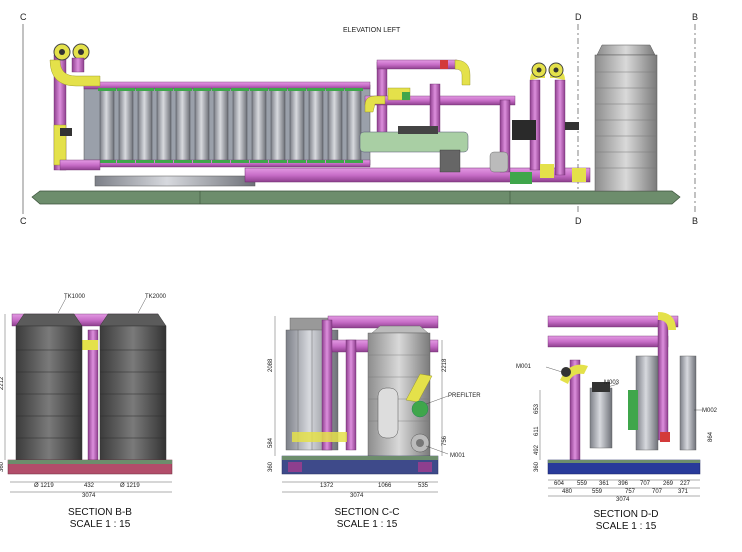 The width and height of the screenshot is (742, 552). Describe the element at coordinates (327, 486) in the screenshot. I see `dim-cc-d1: 1372` at that location.